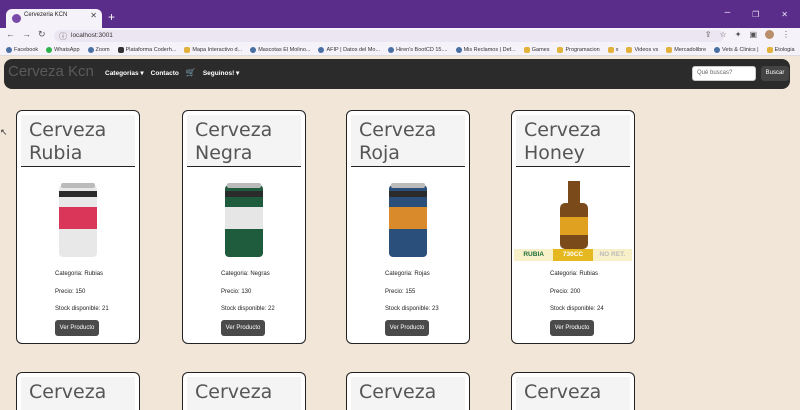 The image size is (800, 410). What do you see at coordinates (540, 49) in the screenshot?
I see `bookmark-label: Games` at bounding box center [540, 49].